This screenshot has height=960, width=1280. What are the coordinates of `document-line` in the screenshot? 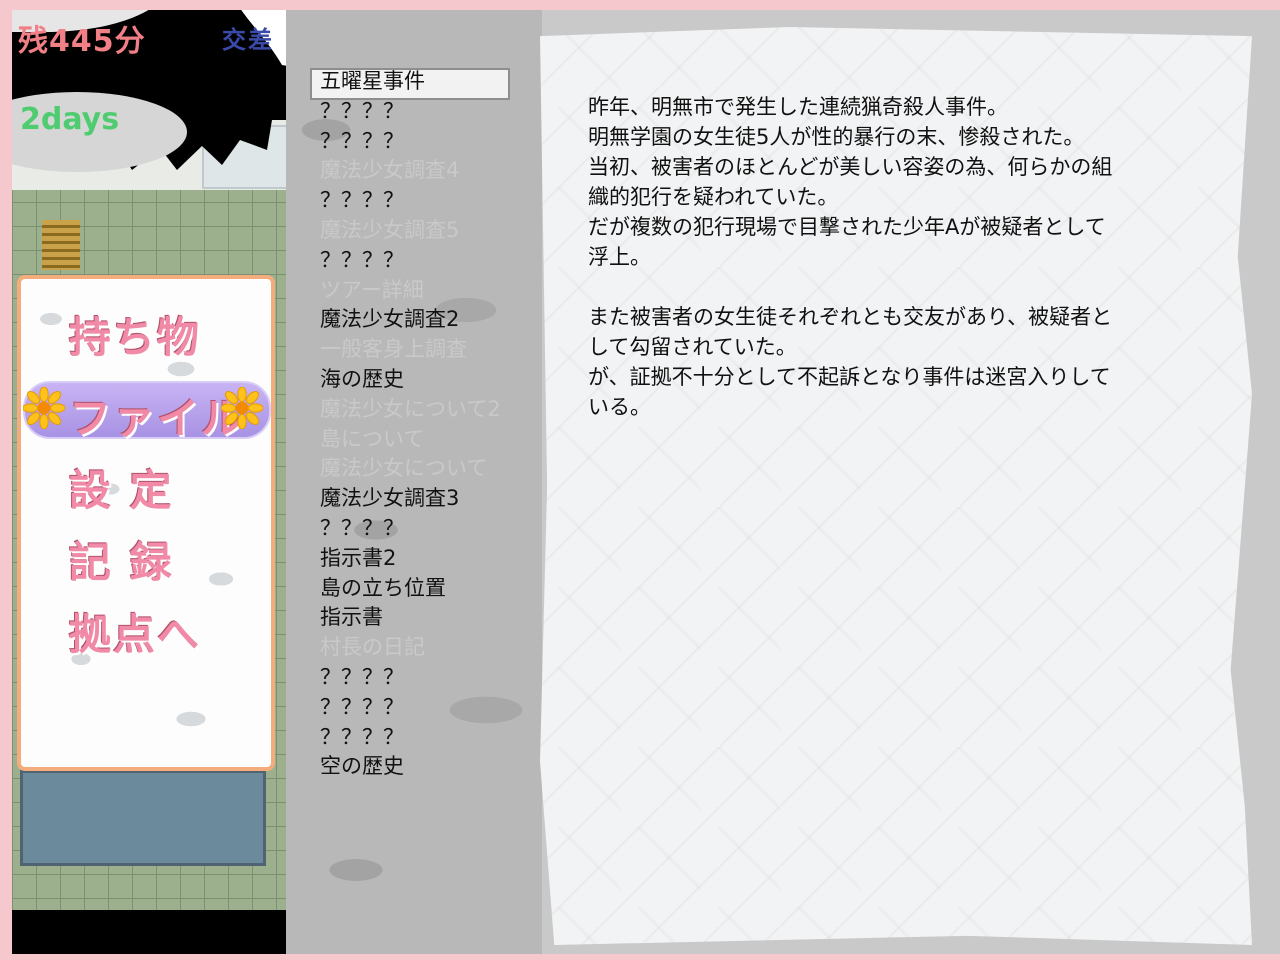 It's located at (888, 287).